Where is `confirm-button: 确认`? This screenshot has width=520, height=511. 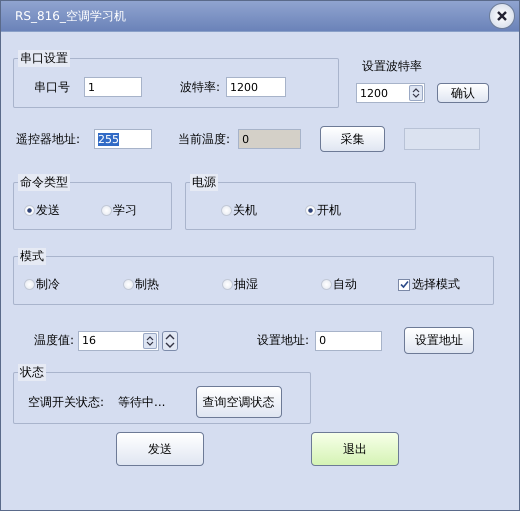
confirm-button: 确认 is located at coordinates (463, 93).